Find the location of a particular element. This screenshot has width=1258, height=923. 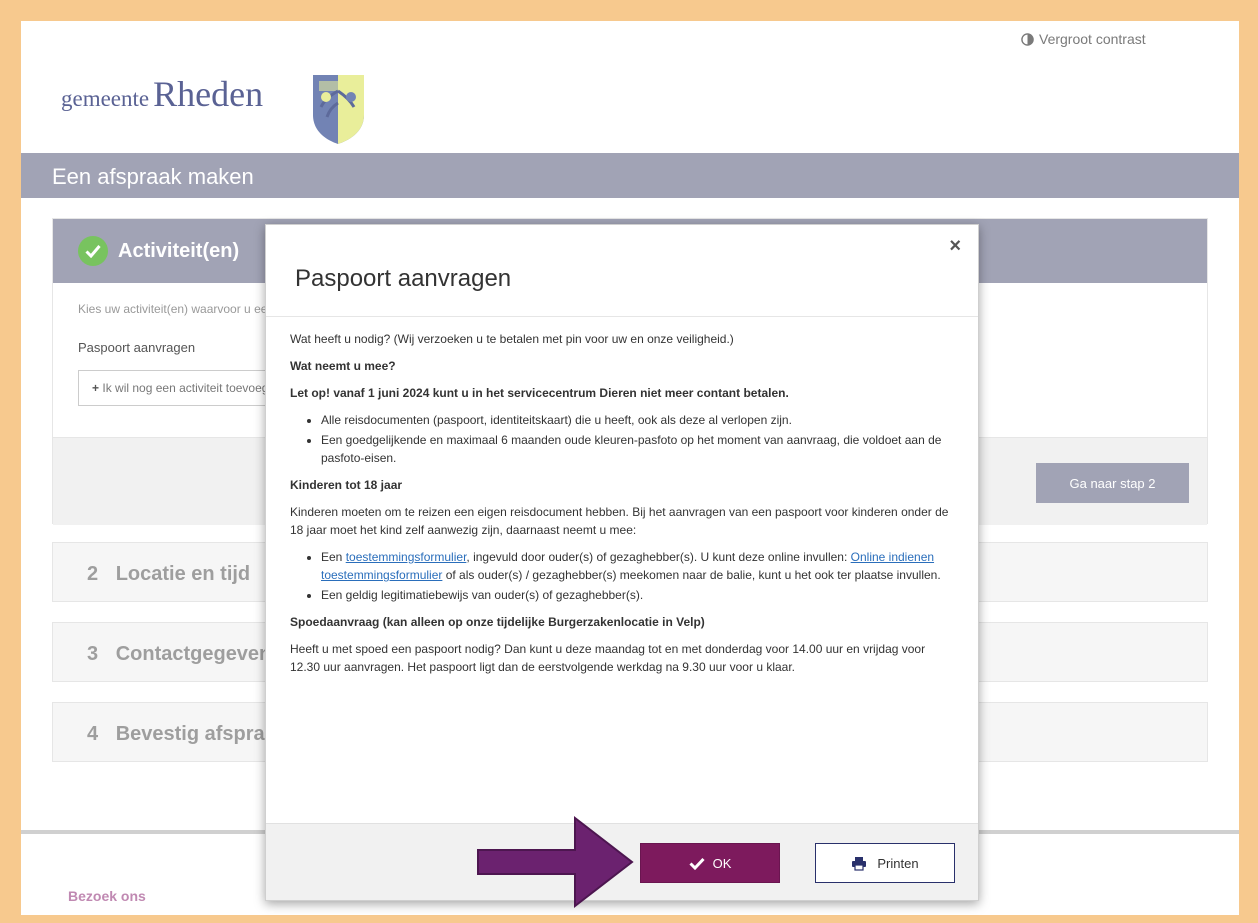

step-number: 2 is located at coordinates (93, 574).